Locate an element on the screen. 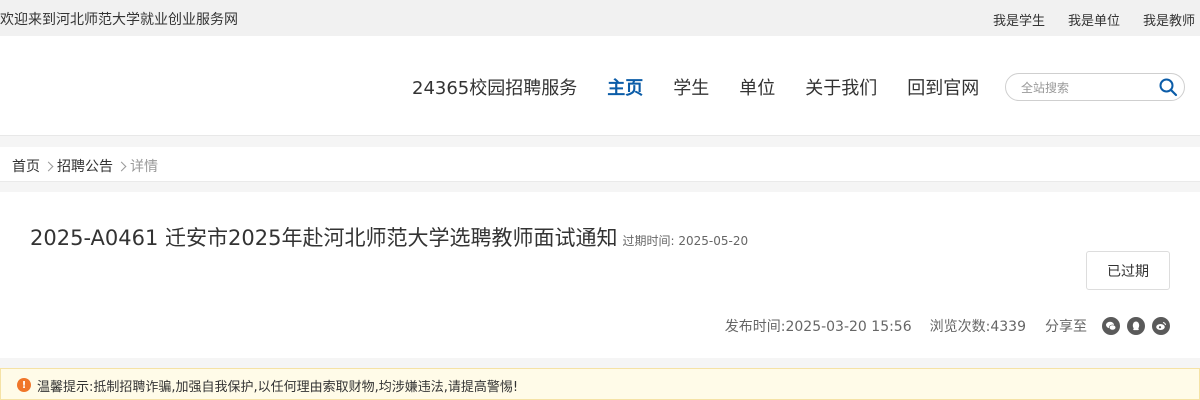  views-count: 4339 is located at coordinates (1008, 327).